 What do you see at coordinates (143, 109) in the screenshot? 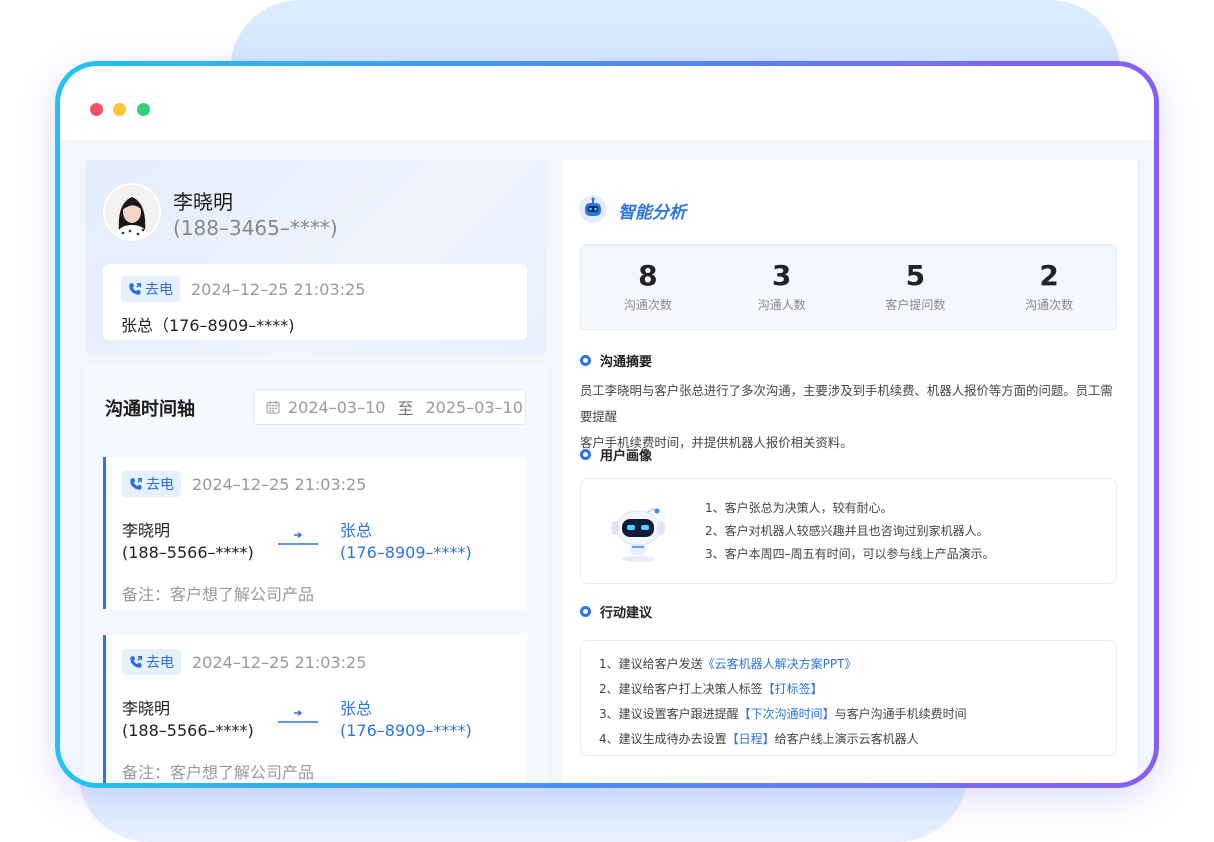
I see `maximize-window-dot` at bounding box center [143, 109].